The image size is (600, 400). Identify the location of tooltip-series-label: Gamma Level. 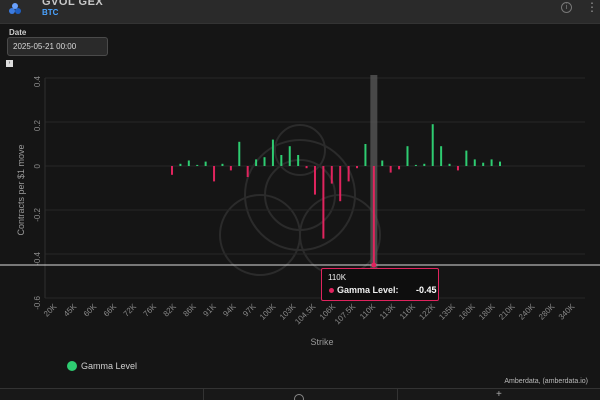
(366, 290).